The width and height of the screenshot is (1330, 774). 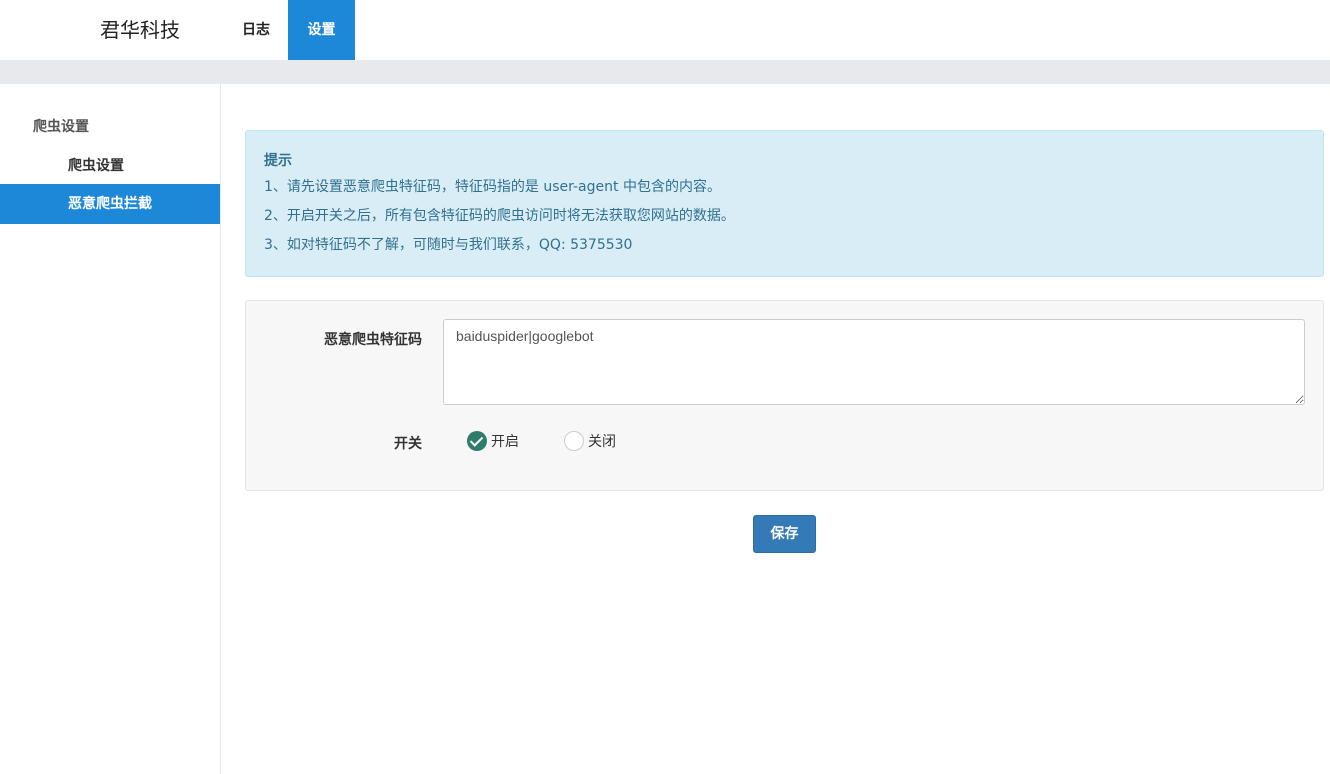 What do you see at coordinates (784, 534) in the screenshot?
I see `save-button: 保存` at bounding box center [784, 534].